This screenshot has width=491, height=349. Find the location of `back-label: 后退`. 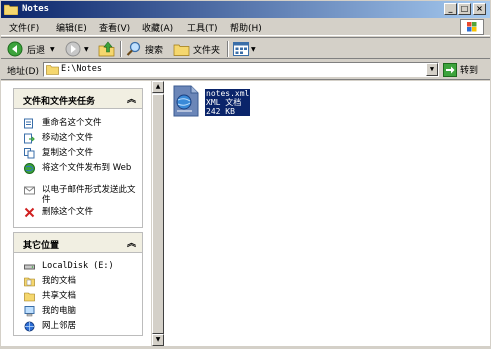

back-label: 后退 is located at coordinates (36, 50).